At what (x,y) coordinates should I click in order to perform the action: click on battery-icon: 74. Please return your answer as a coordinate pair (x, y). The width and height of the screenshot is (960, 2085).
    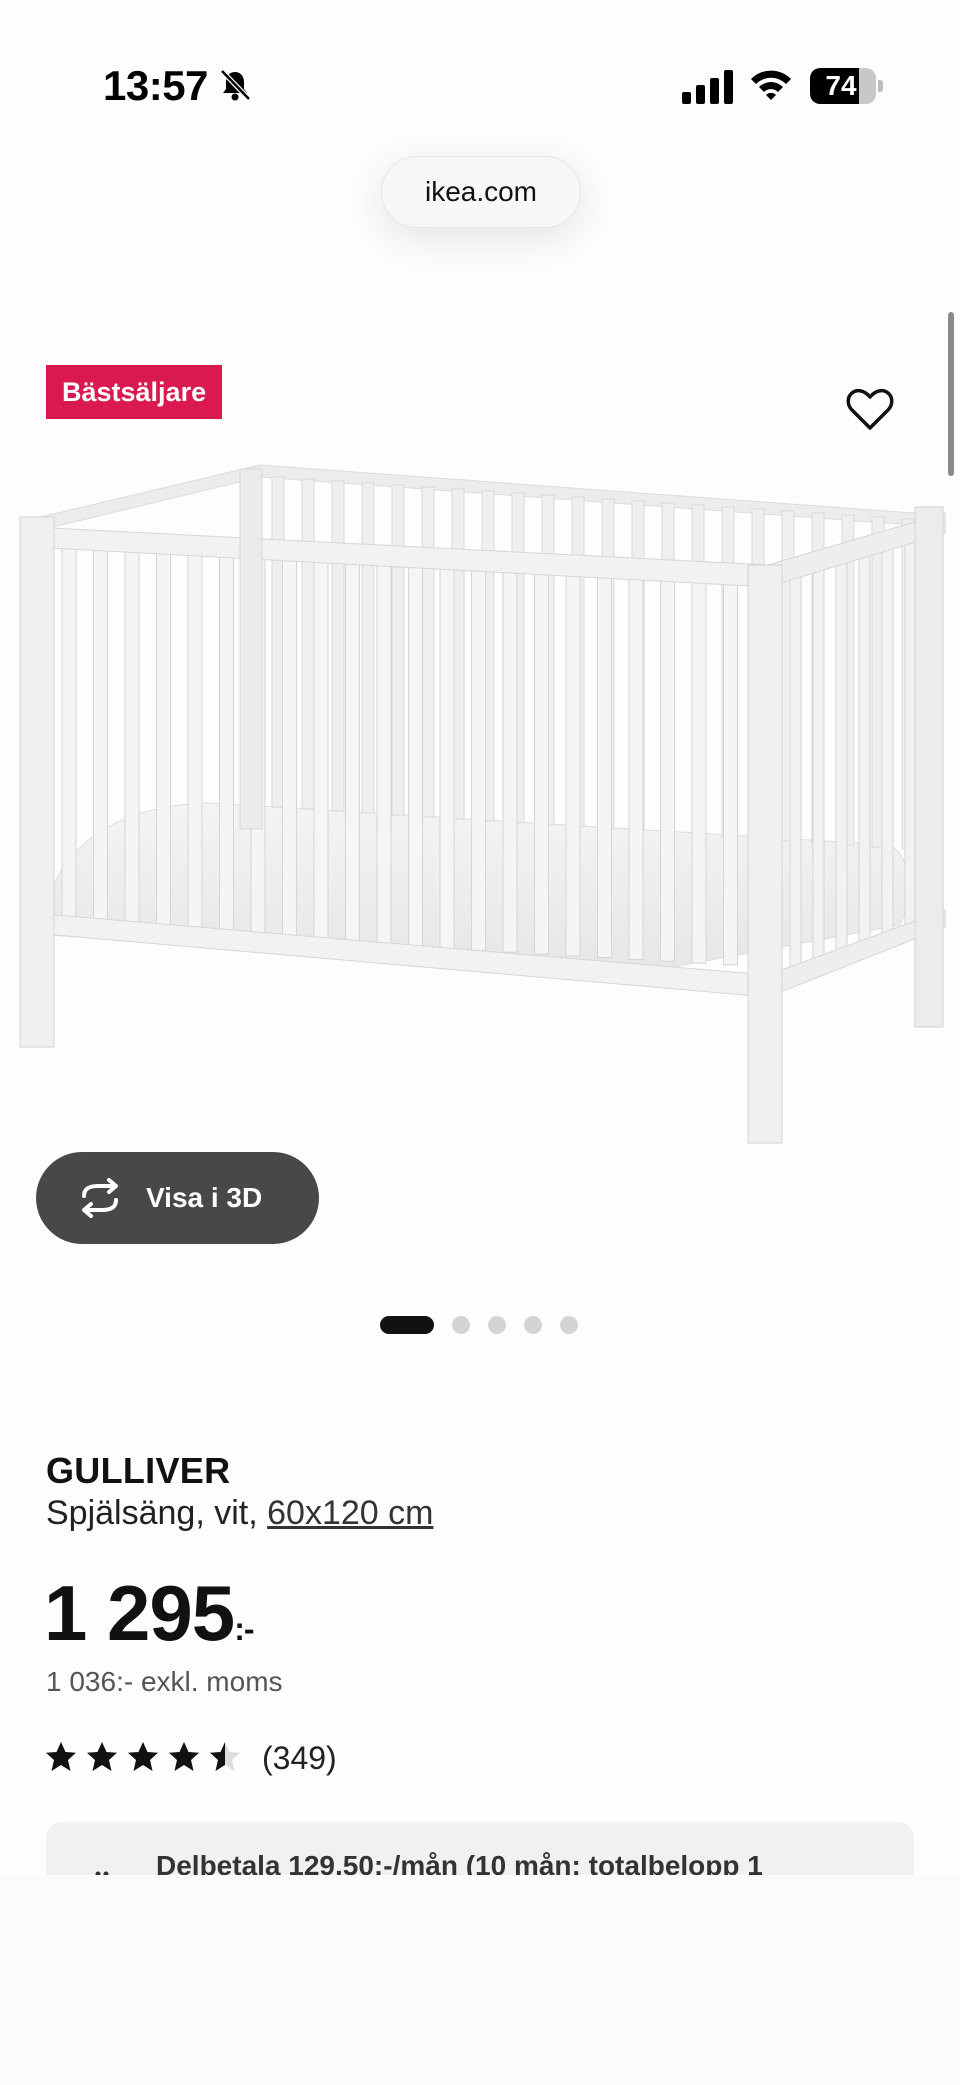
    Looking at the image, I should click on (846, 86).